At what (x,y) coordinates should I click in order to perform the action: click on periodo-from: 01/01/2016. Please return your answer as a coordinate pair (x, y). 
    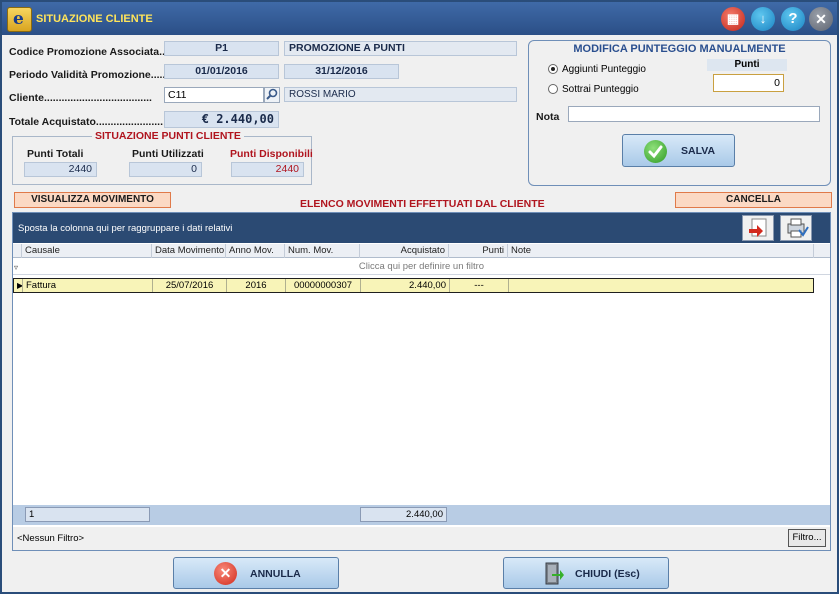
    Looking at the image, I should click on (221, 71).